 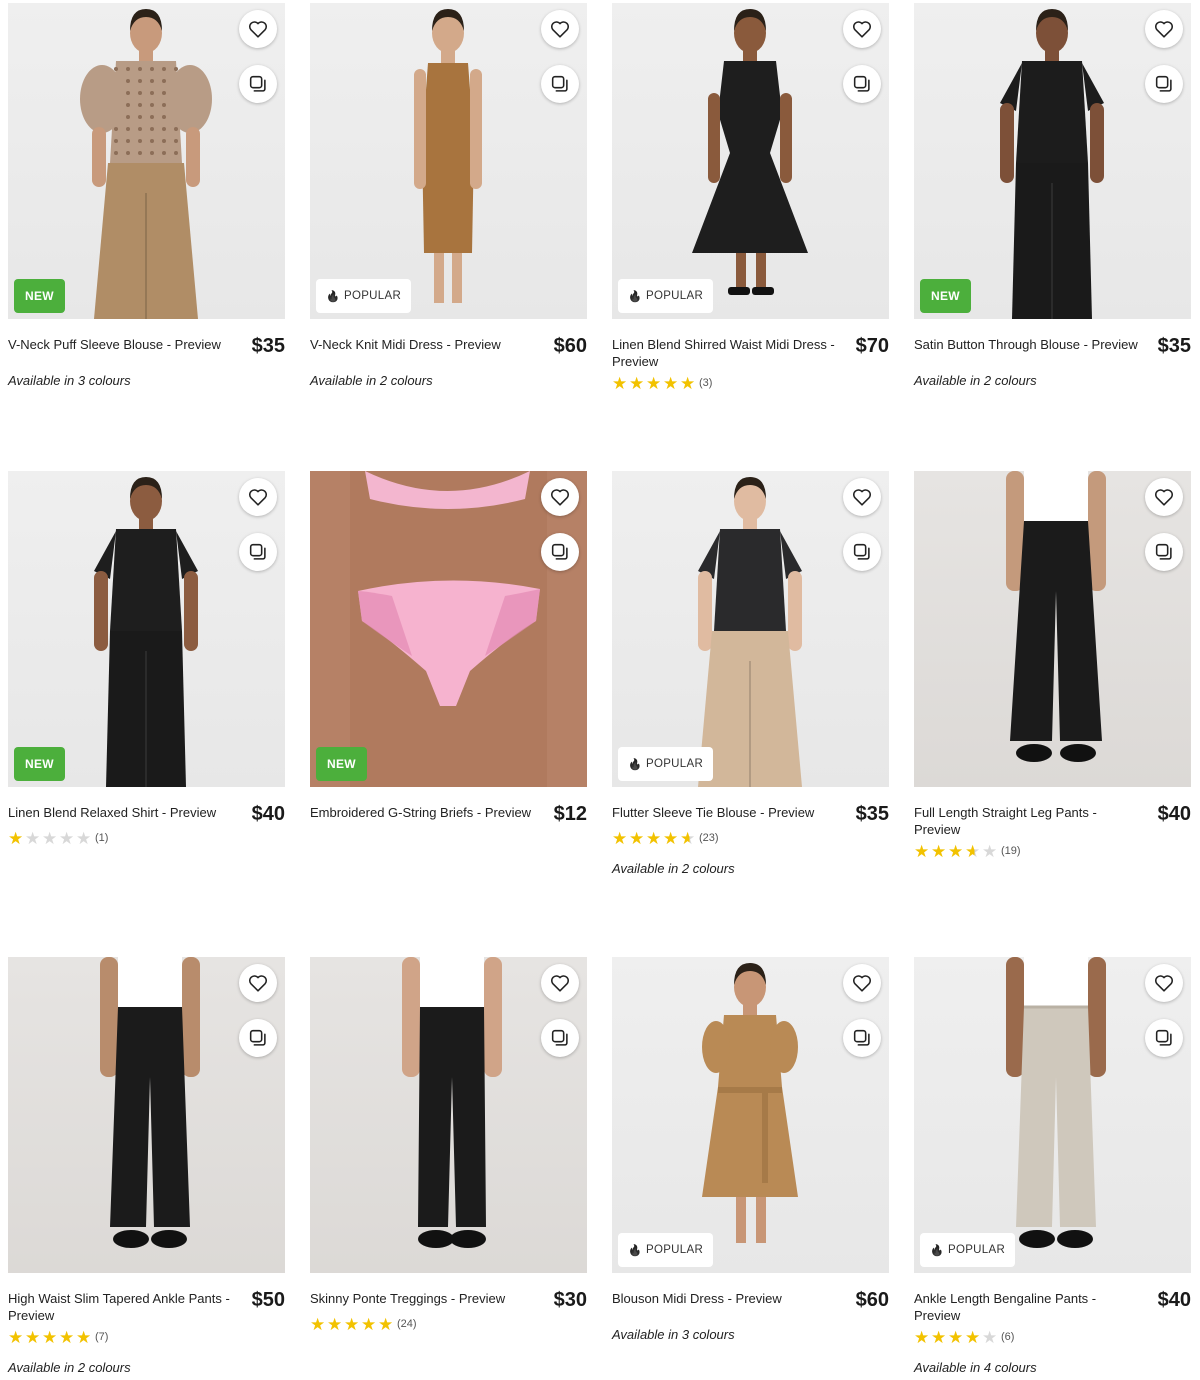 What do you see at coordinates (146, 838) in the screenshot?
I see `star-rating: ★ ★ ★ ★ ★ (1)` at bounding box center [146, 838].